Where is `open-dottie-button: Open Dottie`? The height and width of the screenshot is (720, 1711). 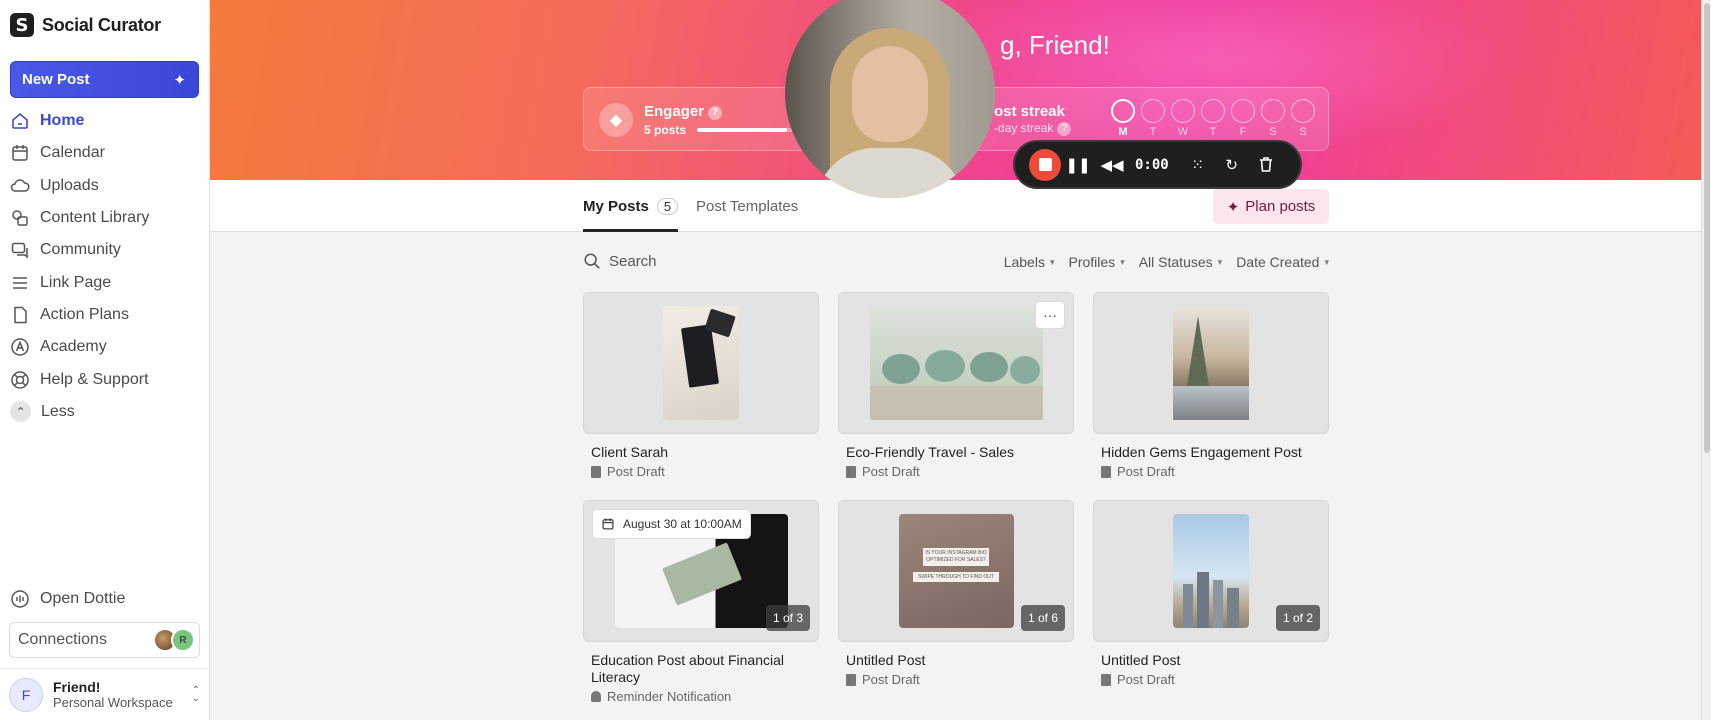 open-dottie-button: Open Dottie is located at coordinates (67, 599).